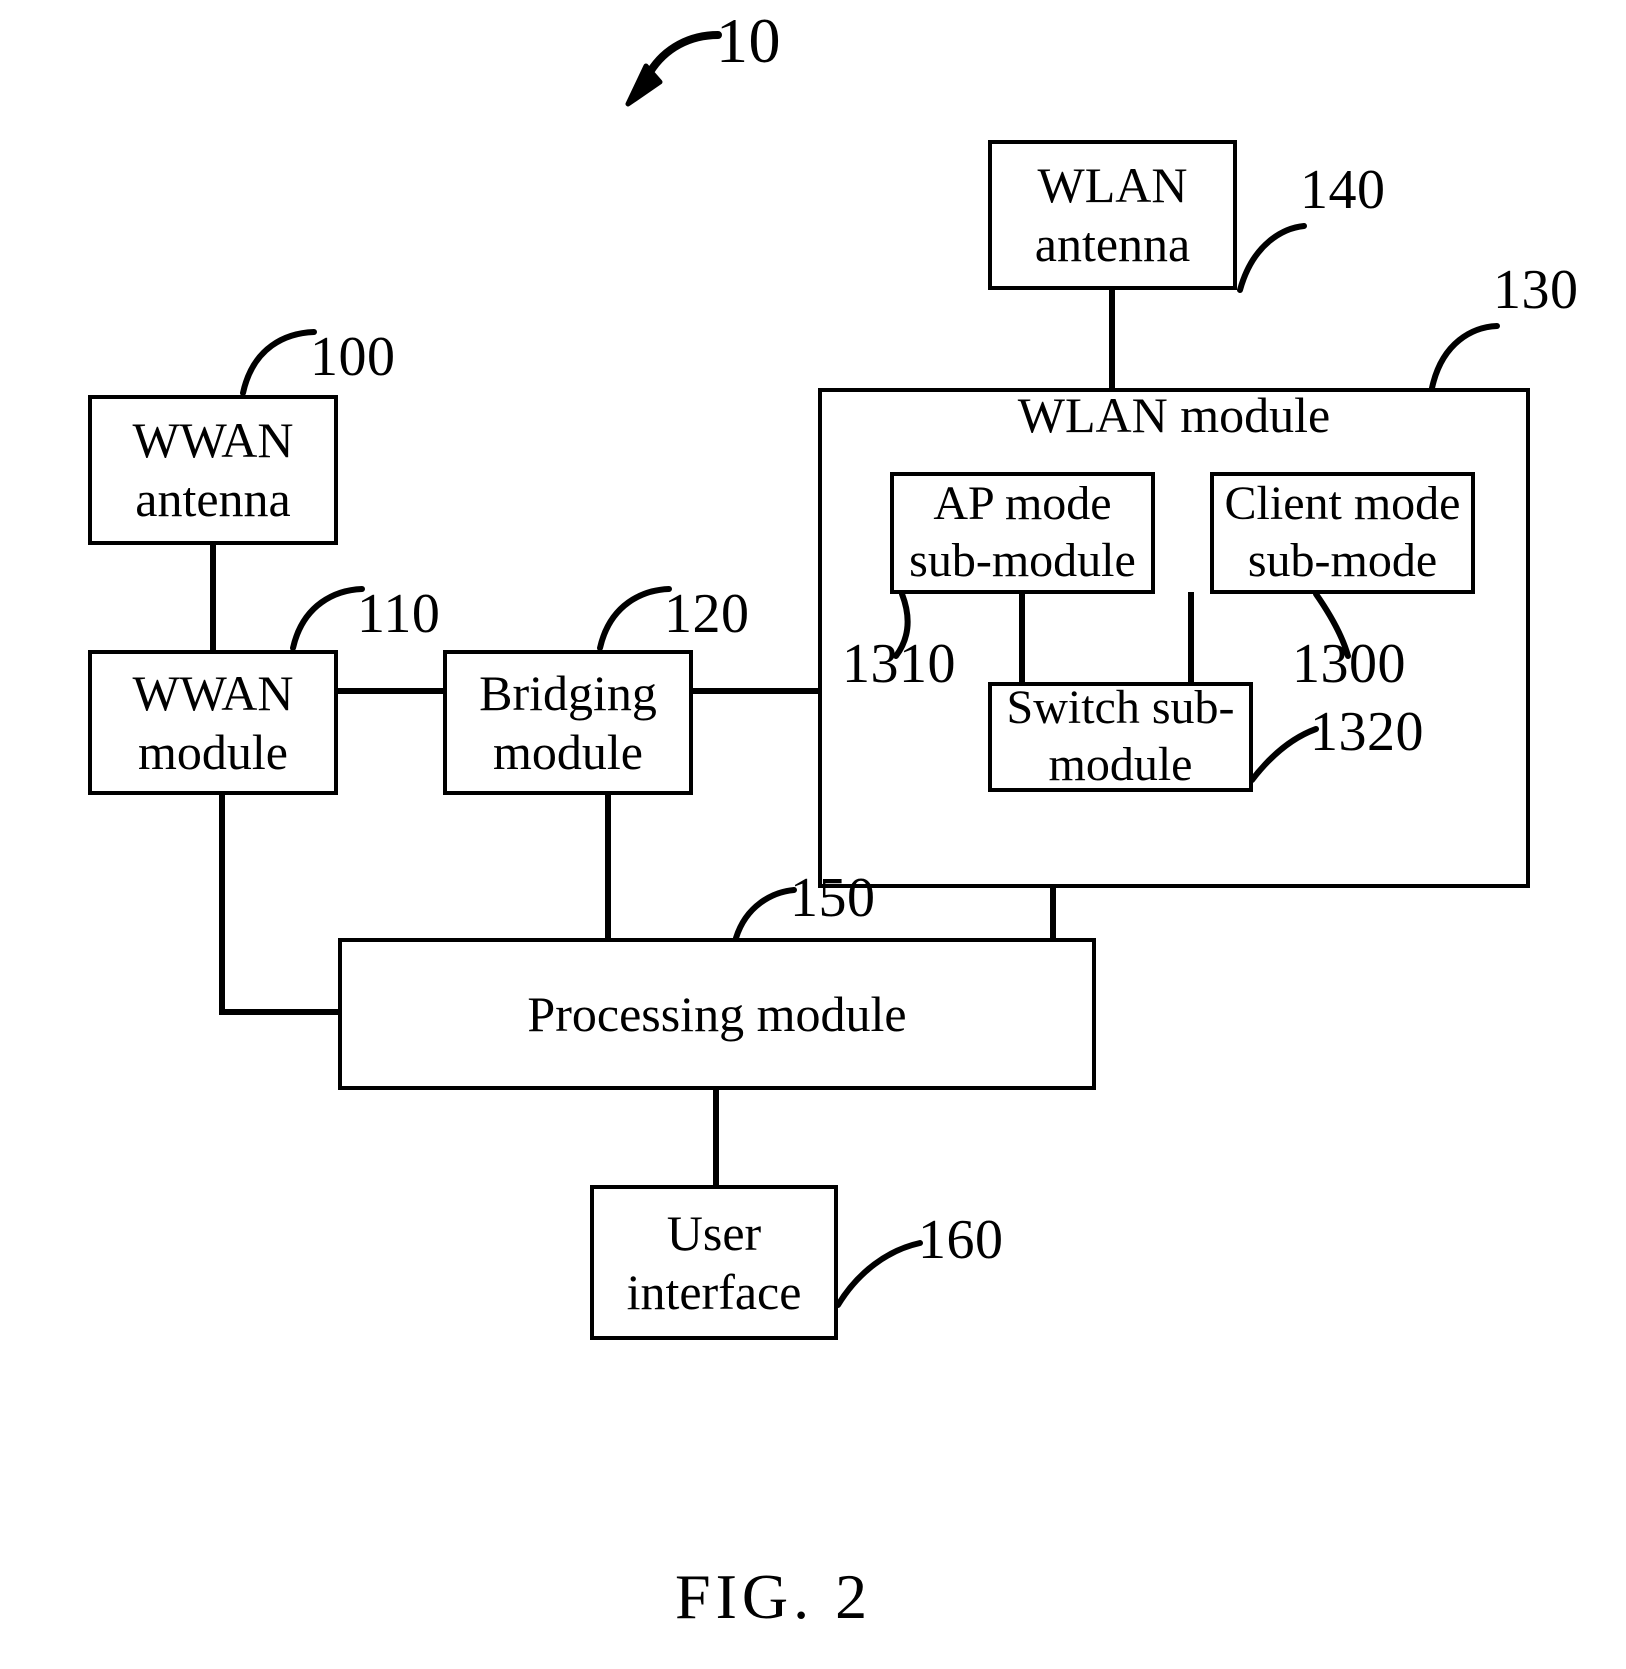 The width and height of the screenshot is (1626, 1669). I want to click on ref-1300: 1300, so click(1349, 664).